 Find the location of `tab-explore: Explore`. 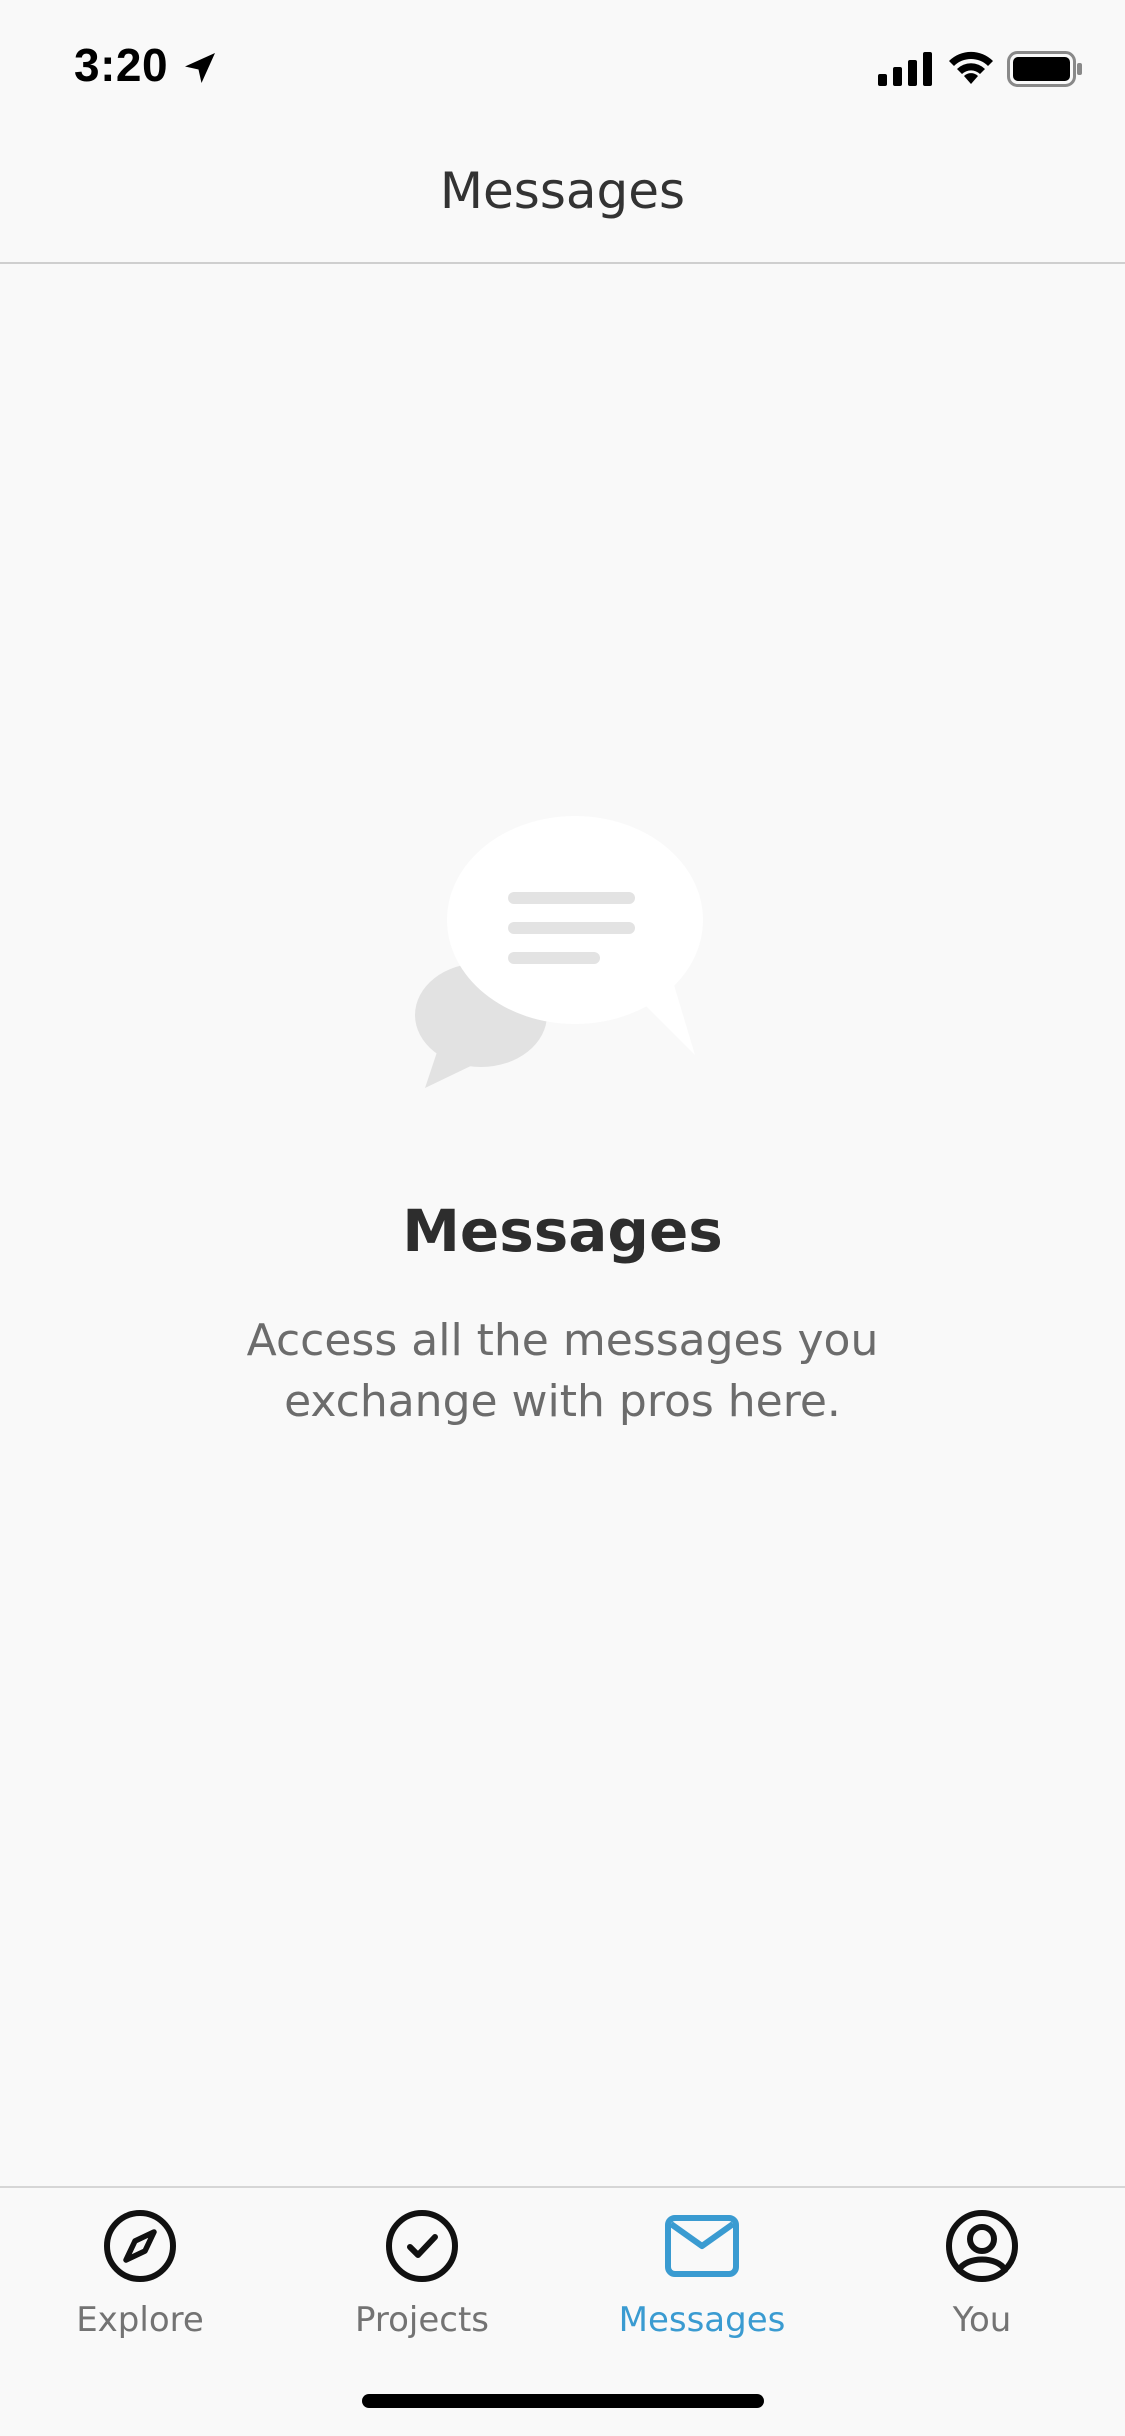

tab-explore: Explore is located at coordinates (140, 2281).